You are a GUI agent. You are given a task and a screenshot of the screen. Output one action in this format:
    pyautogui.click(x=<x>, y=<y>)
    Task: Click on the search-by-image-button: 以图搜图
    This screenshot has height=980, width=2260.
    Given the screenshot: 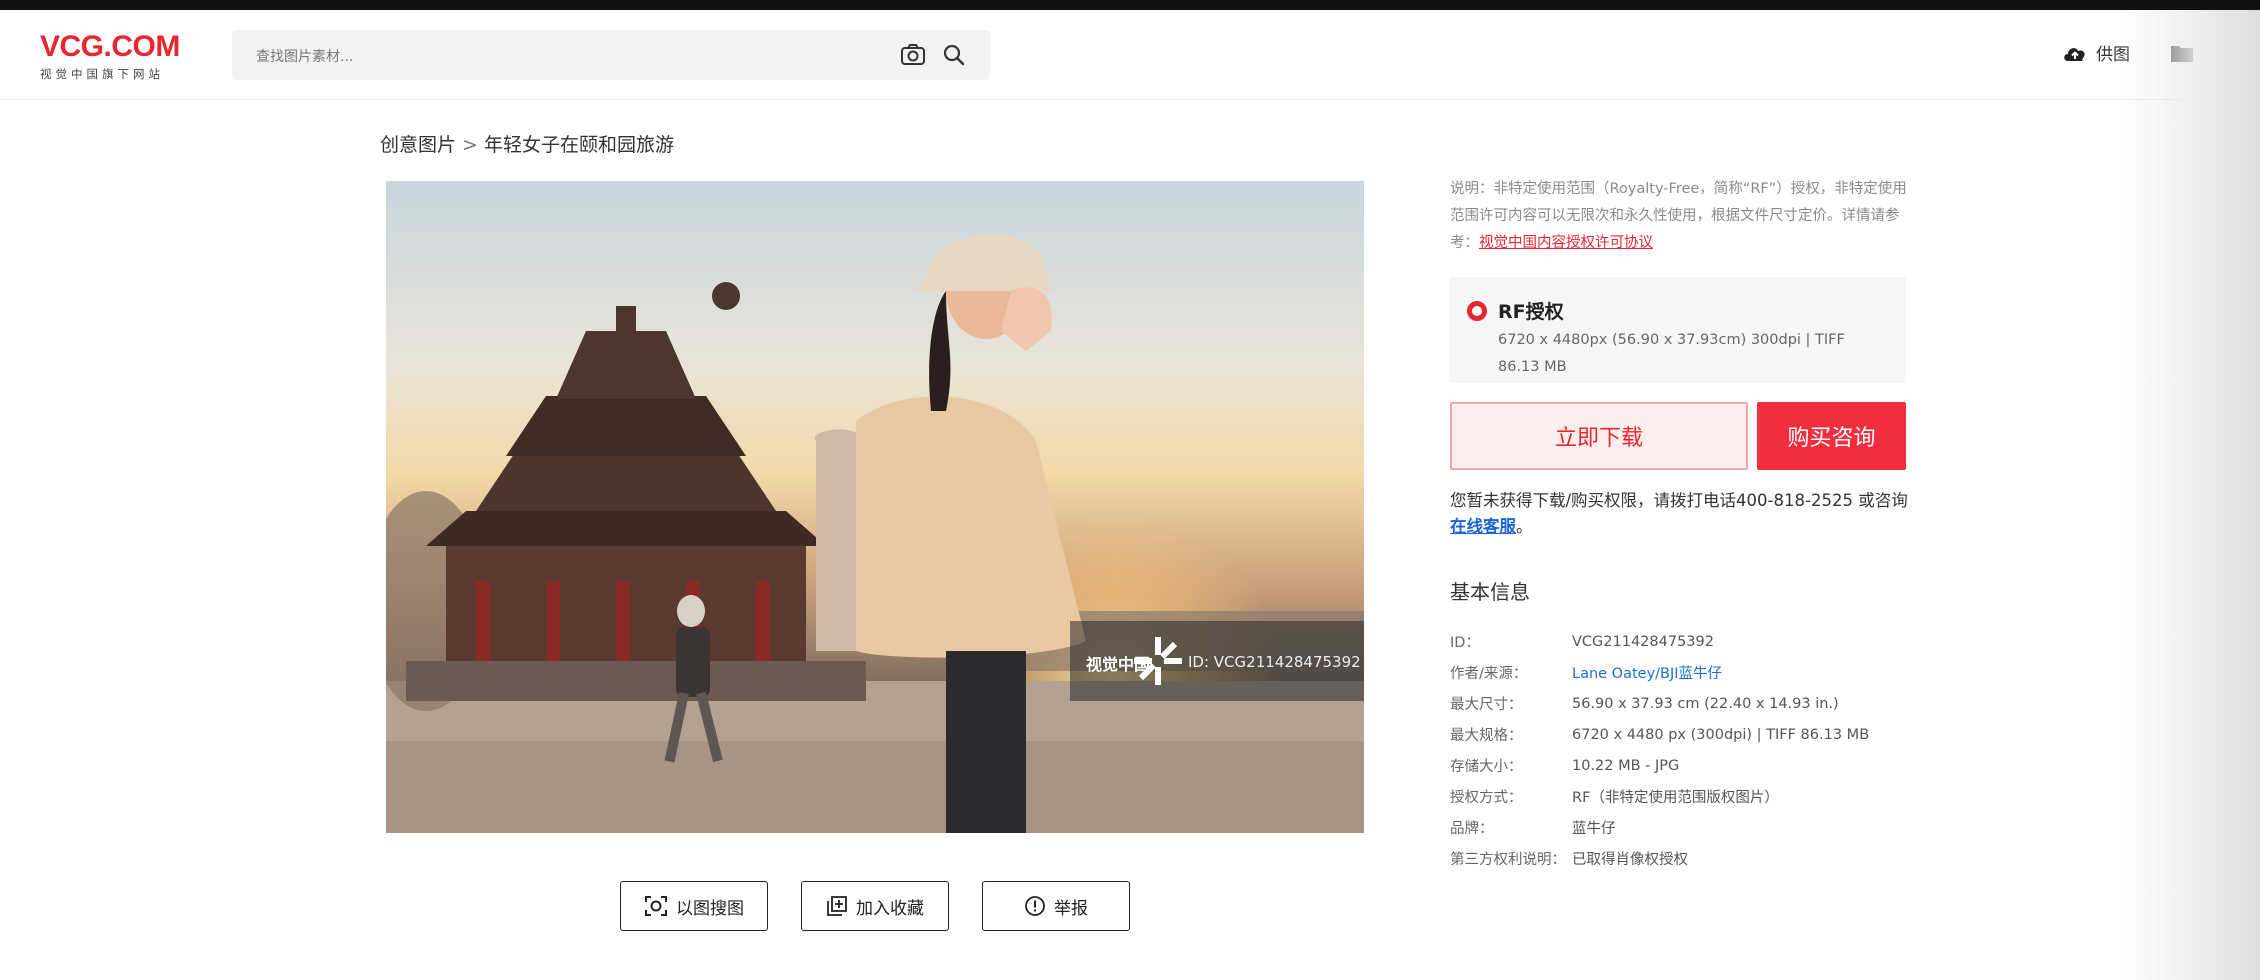 What is the action you would take?
    pyautogui.click(x=694, y=906)
    